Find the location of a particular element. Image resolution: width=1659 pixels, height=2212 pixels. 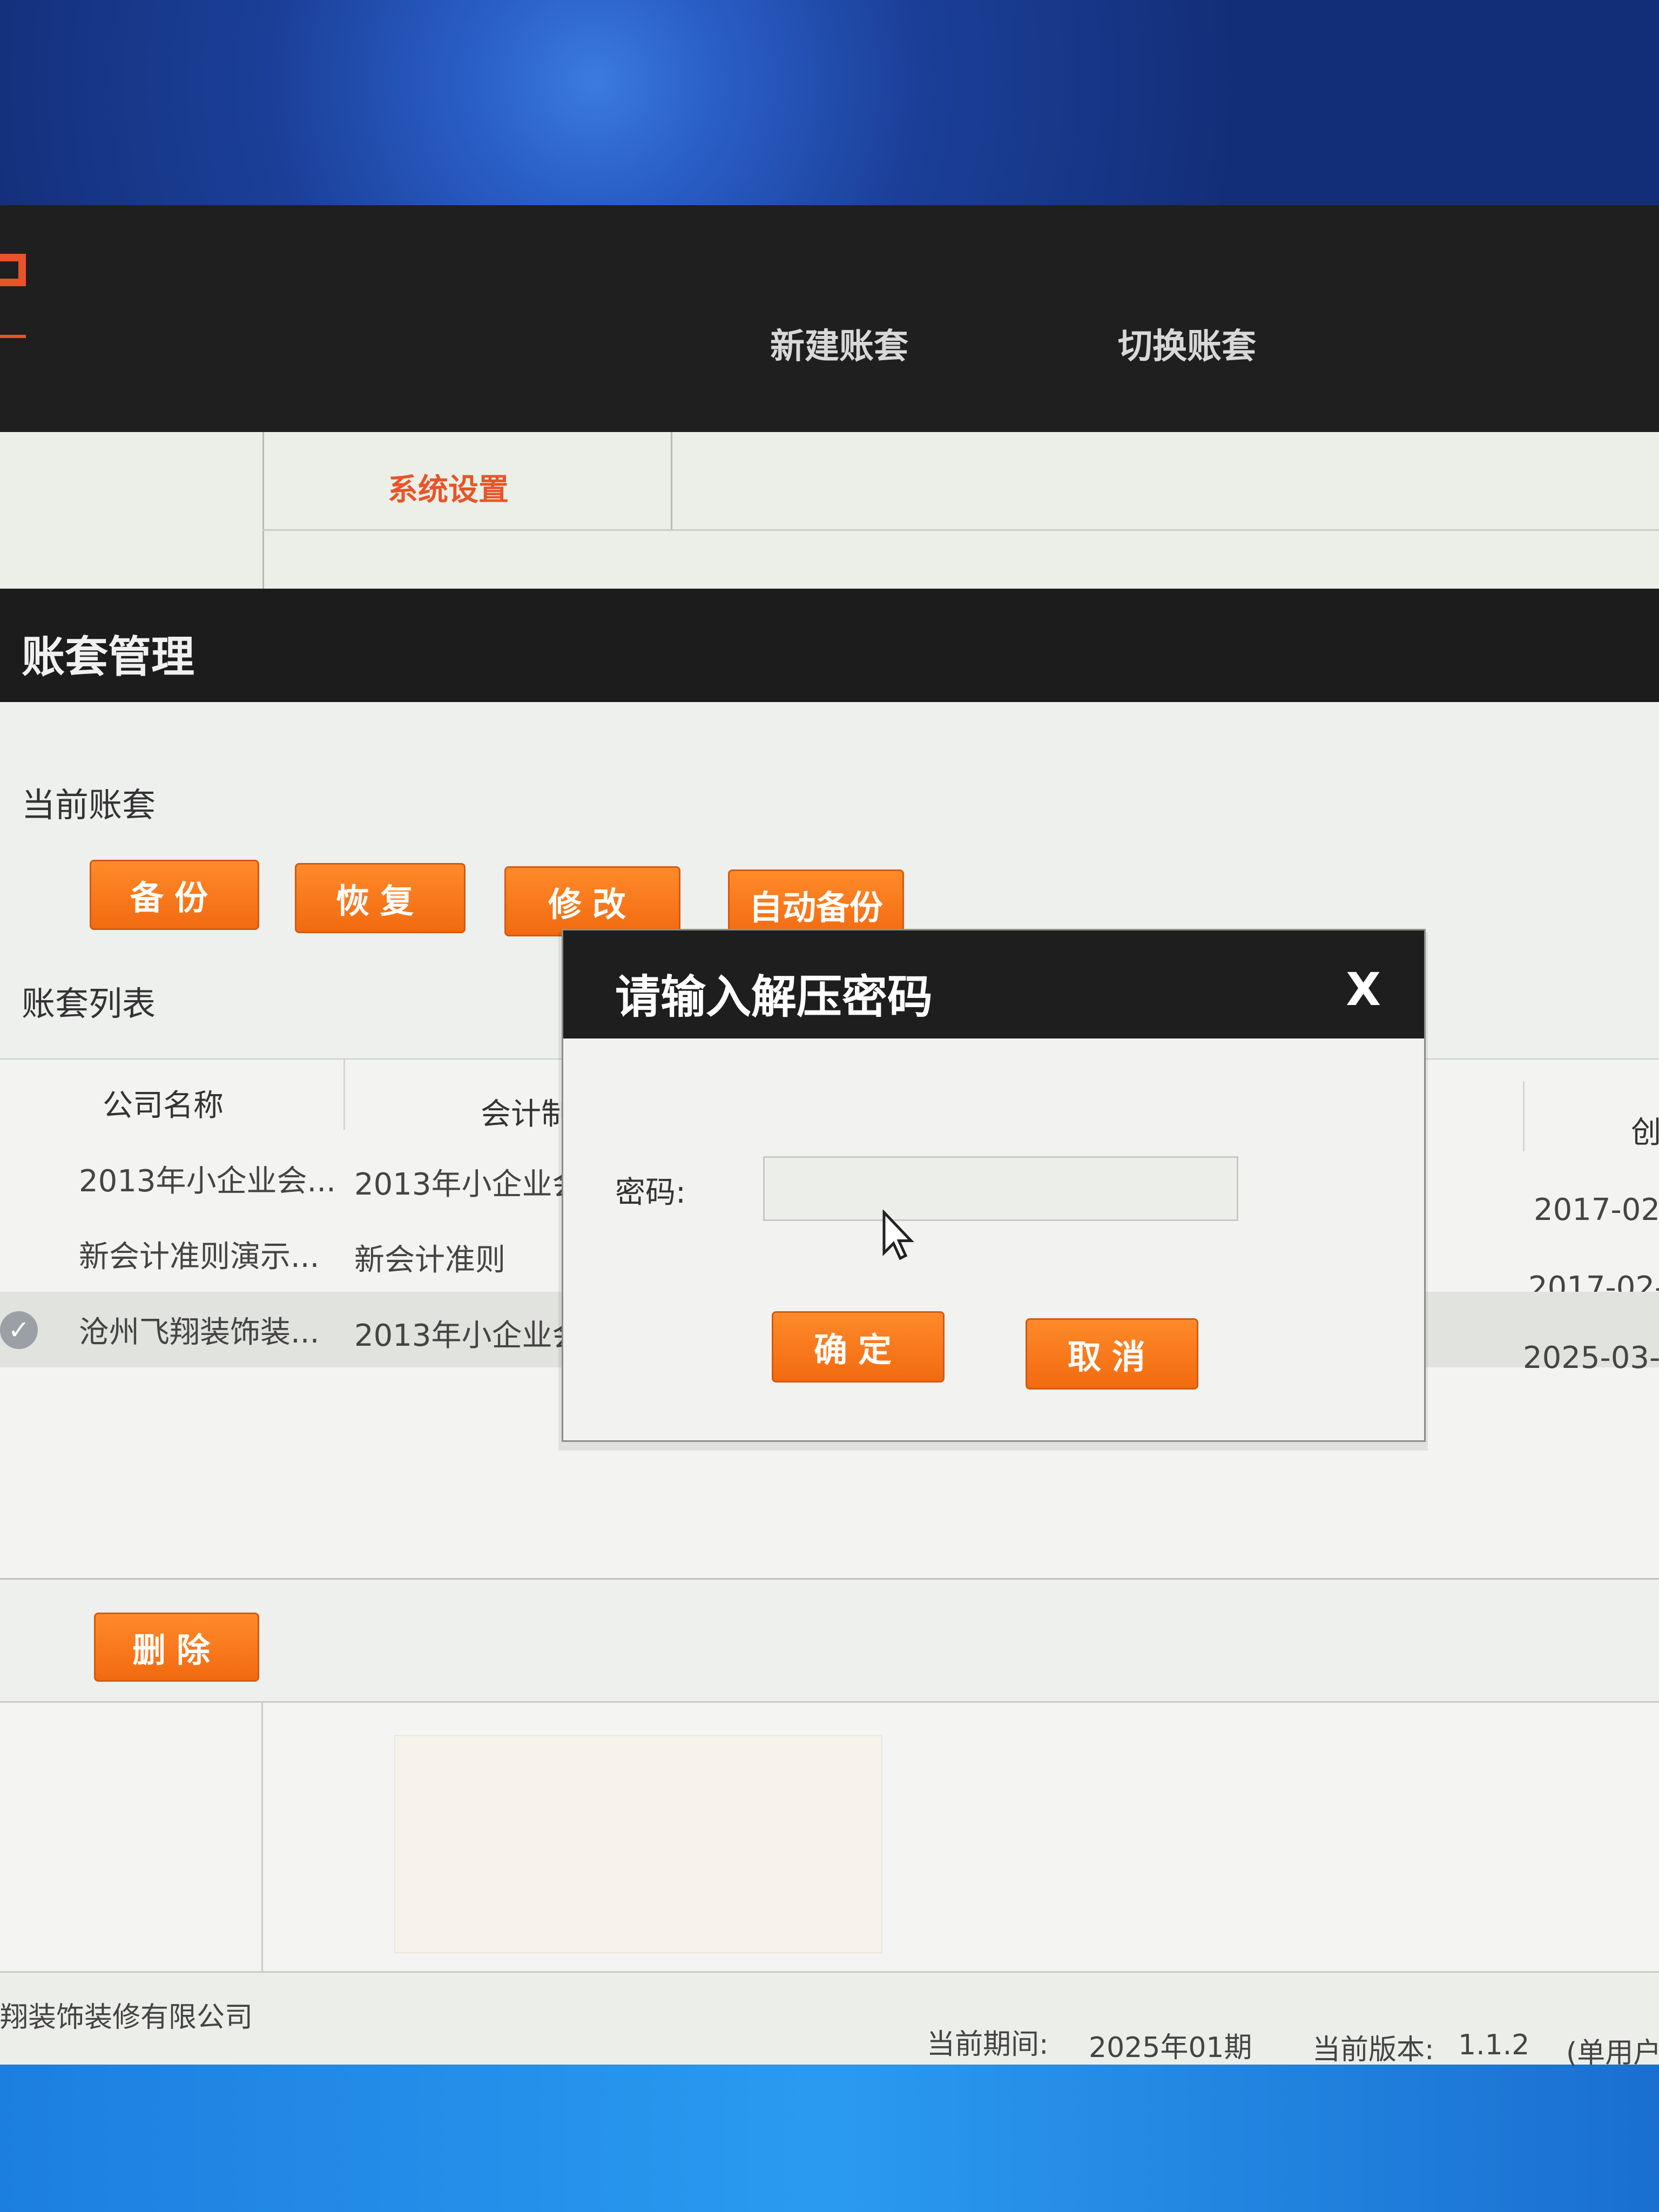

blank-panel is located at coordinates (638, 1844).